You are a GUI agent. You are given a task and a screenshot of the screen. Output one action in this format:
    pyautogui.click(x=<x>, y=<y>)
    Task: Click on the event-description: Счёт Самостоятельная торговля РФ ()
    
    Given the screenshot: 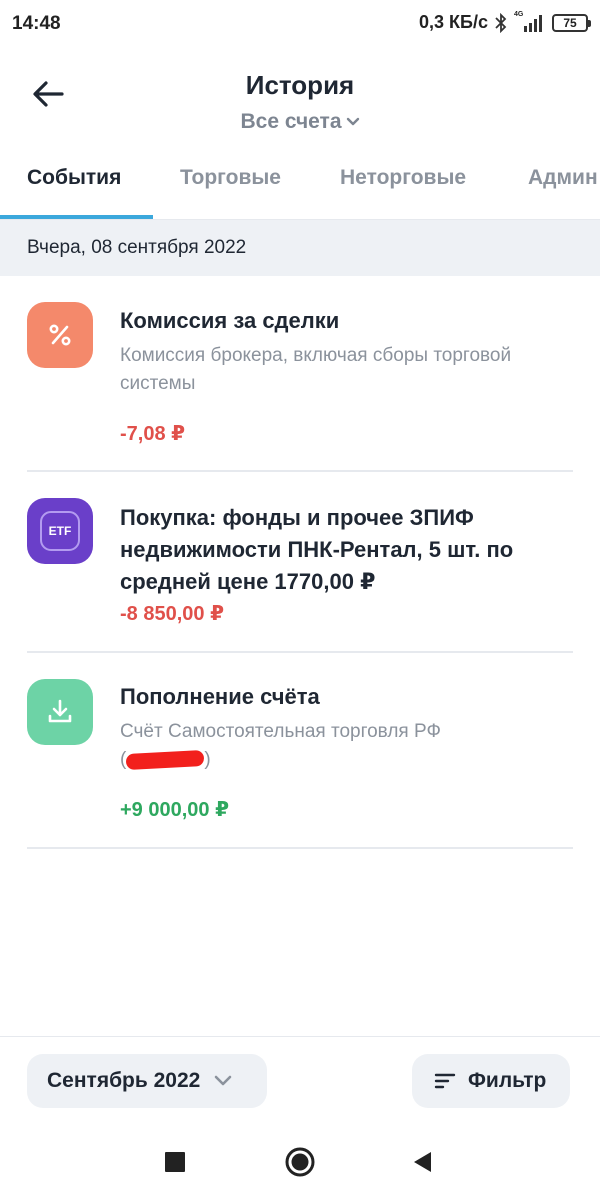 What is the action you would take?
    pyautogui.click(x=340, y=746)
    